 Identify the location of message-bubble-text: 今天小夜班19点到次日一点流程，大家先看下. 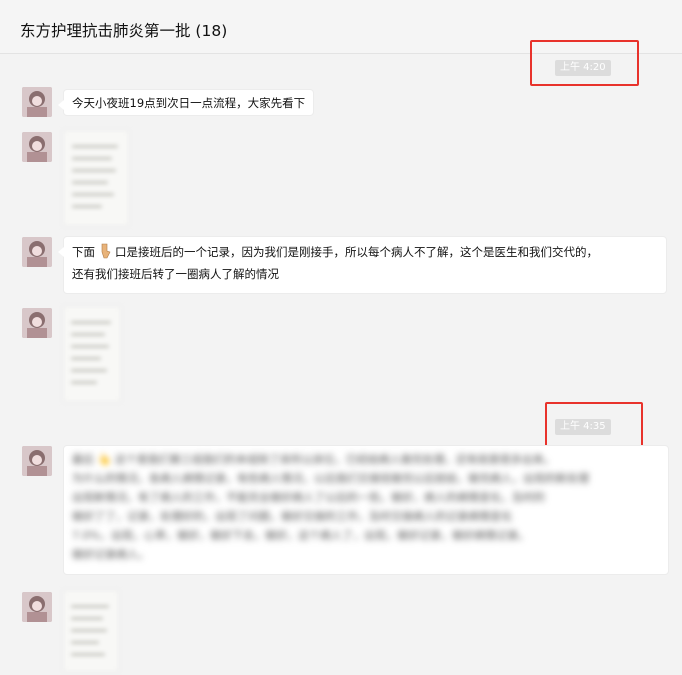
(186, 102).